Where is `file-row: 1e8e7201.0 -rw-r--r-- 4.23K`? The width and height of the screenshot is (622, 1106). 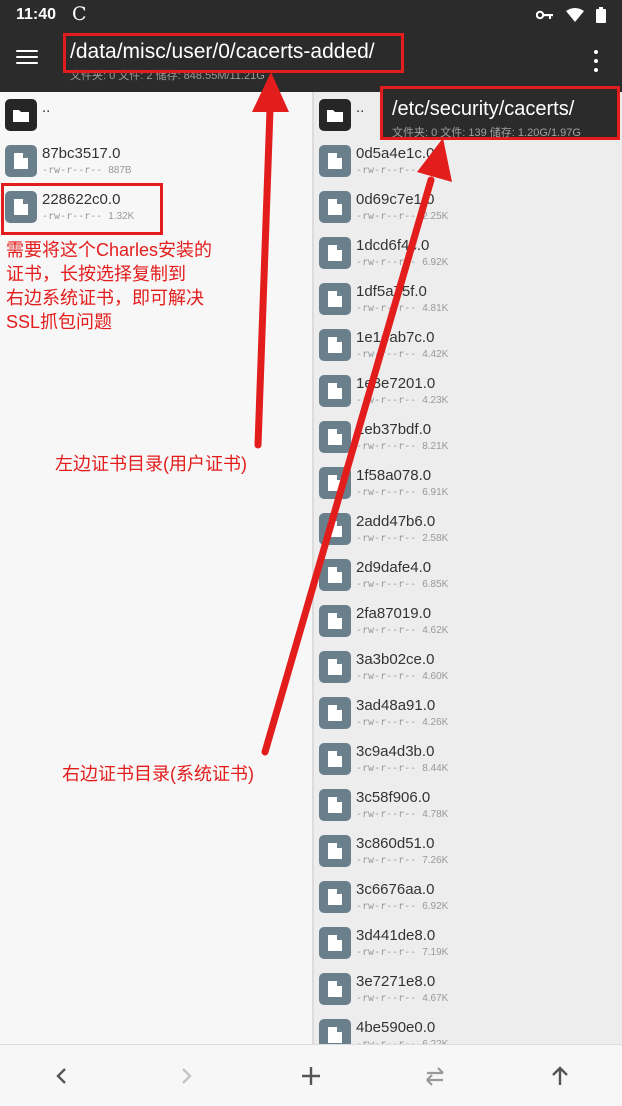
file-row: 1e8e7201.0 -rw-r--r-- 4.23K is located at coordinates (468, 391).